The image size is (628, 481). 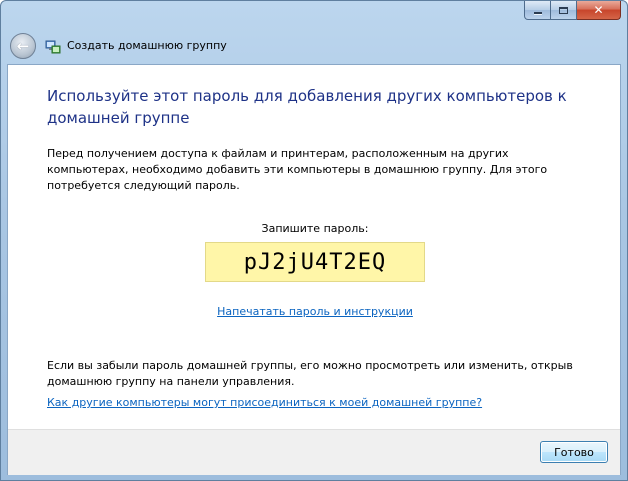 I want to click on minimize-icon, so click(x=537, y=13).